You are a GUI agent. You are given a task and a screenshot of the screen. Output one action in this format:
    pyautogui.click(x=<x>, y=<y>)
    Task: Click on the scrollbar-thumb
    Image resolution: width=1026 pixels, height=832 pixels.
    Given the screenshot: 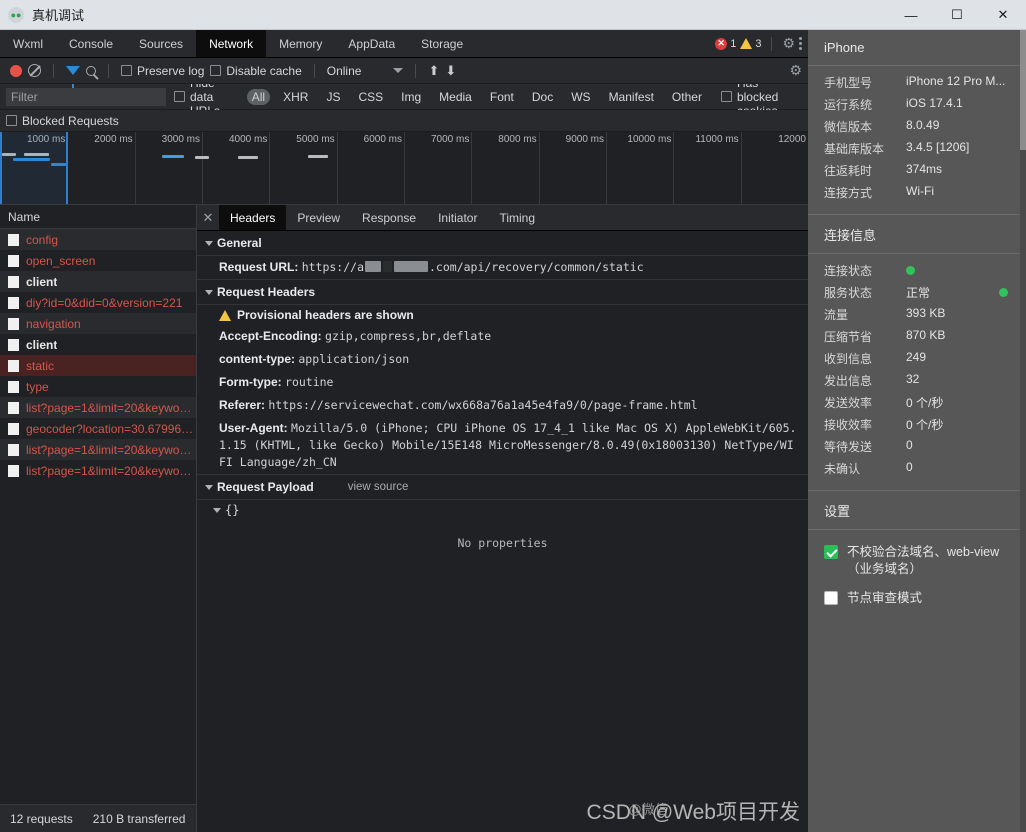 What is the action you would take?
    pyautogui.click(x=1023, y=90)
    